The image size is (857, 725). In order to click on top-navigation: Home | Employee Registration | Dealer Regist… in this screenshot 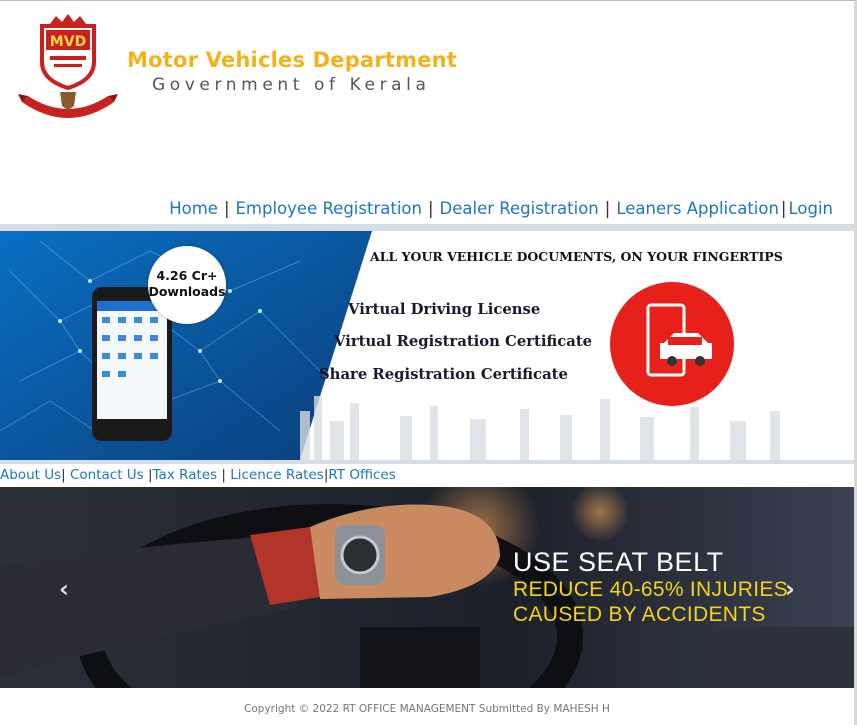, I will do `click(501, 208)`.